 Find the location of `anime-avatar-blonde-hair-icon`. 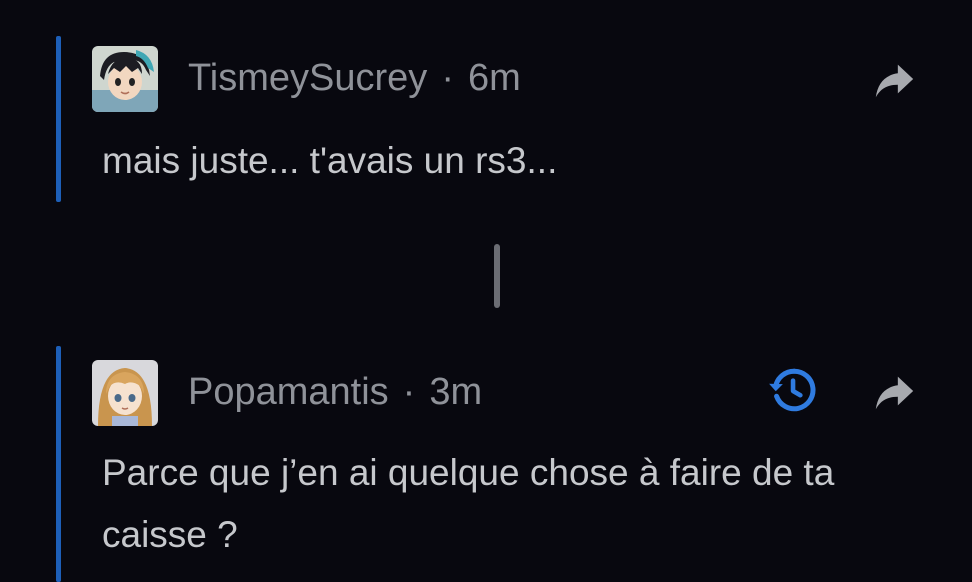

anime-avatar-blonde-hair-icon is located at coordinates (125, 393).